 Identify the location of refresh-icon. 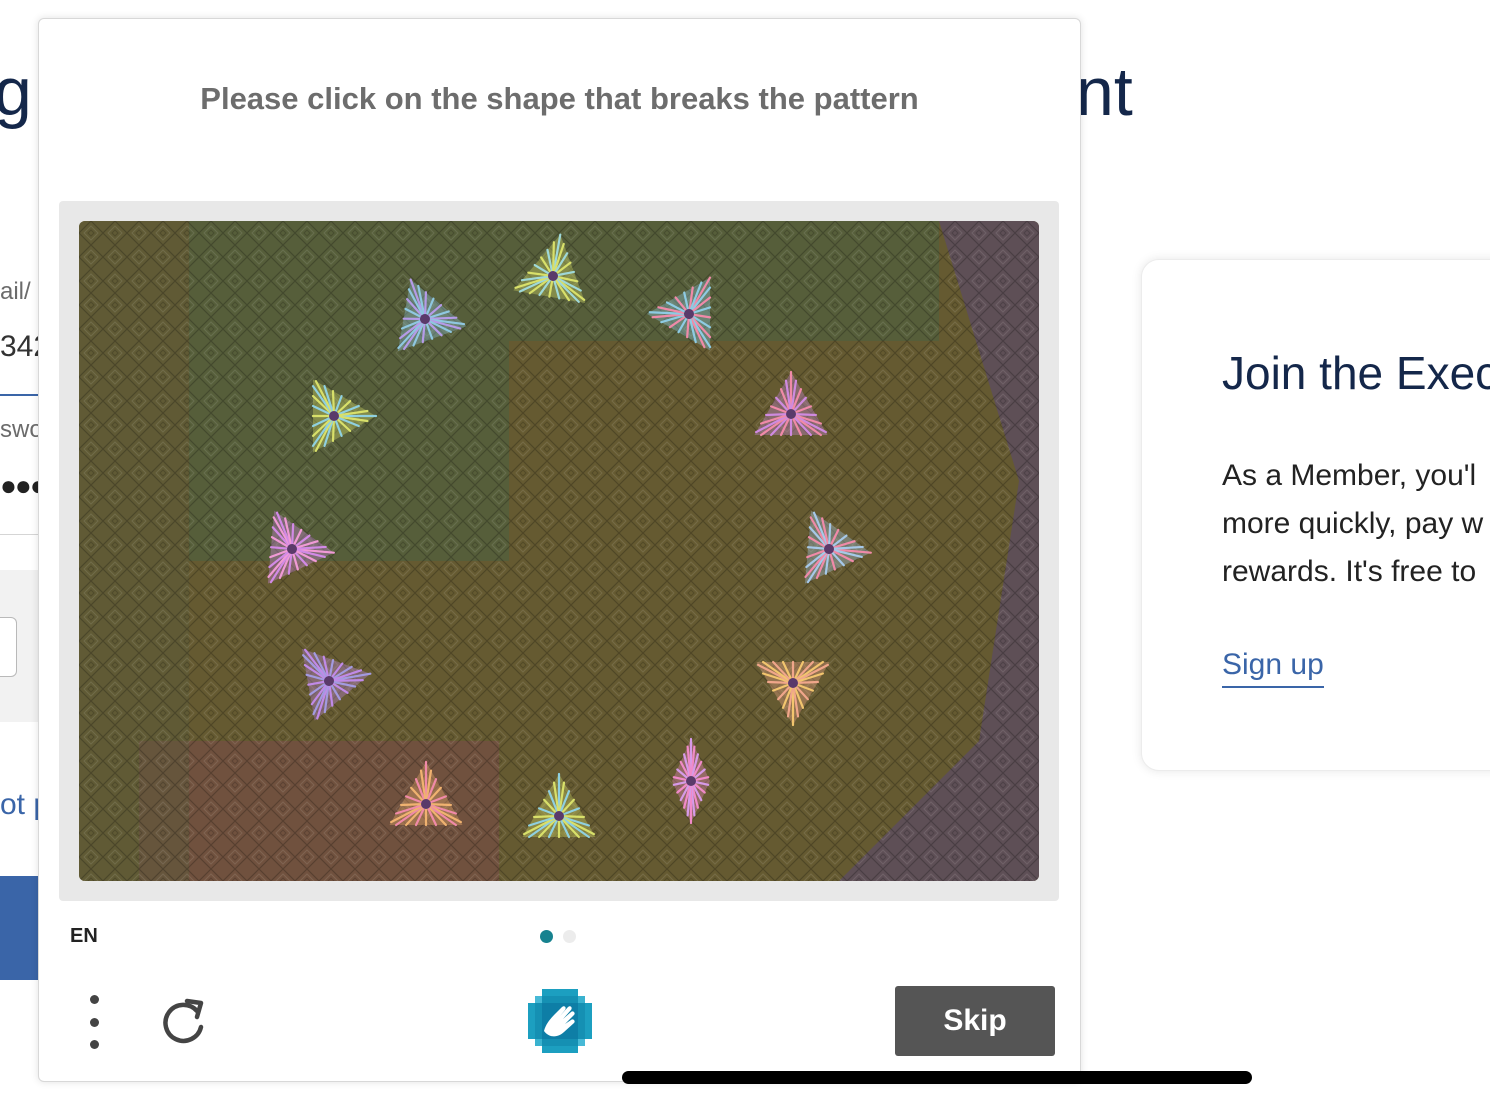
(183, 1021).